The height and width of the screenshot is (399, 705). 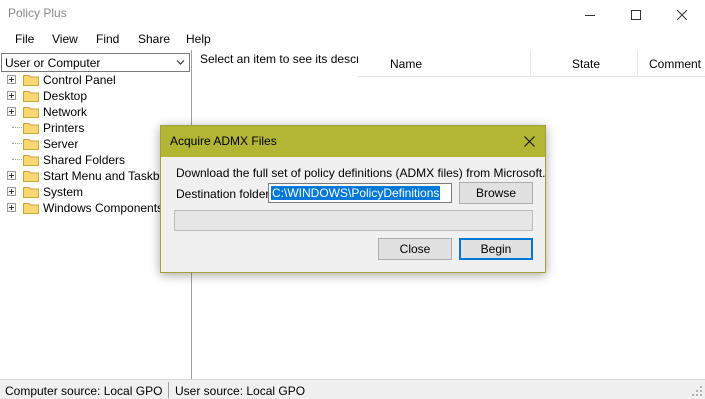 I want to click on tree-item-network: Network, so click(x=95, y=112).